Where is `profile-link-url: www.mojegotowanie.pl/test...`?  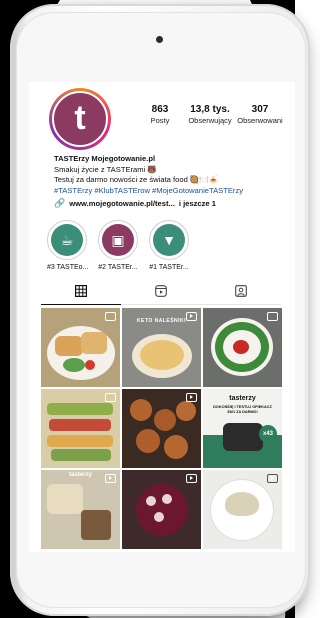 profile-link-url: www.mojegotowanie.pl/test... is located at coordinates (122, 203).